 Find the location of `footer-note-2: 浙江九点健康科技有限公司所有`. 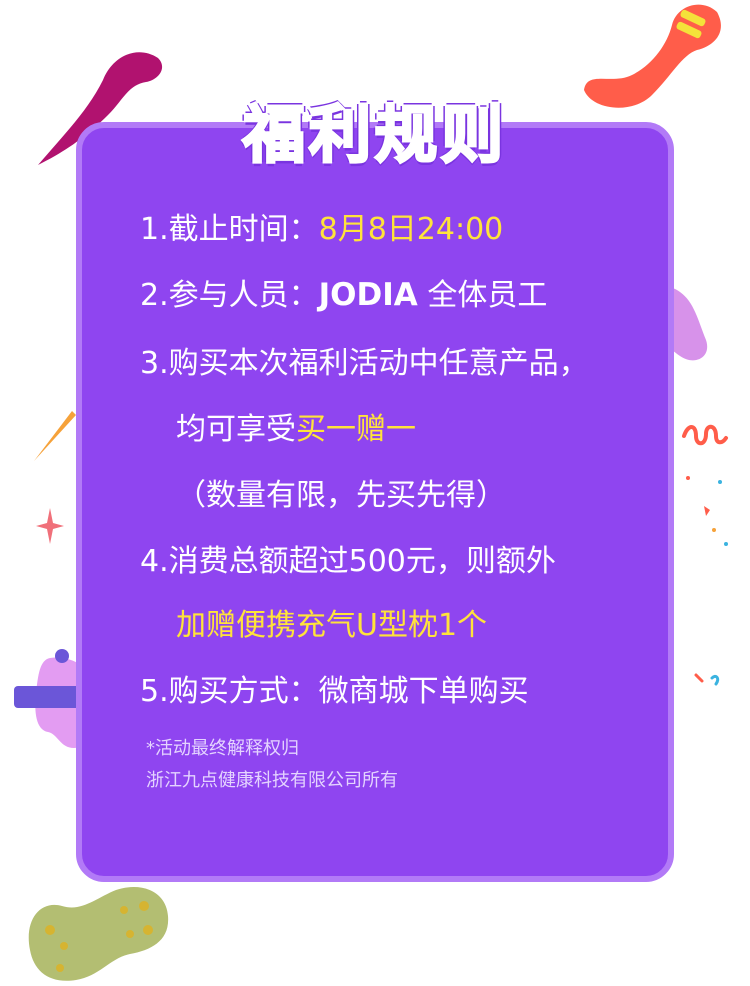

footer-note-2: 浙江九点健康科技有限公司所有 is located at coordinates (272, 780).